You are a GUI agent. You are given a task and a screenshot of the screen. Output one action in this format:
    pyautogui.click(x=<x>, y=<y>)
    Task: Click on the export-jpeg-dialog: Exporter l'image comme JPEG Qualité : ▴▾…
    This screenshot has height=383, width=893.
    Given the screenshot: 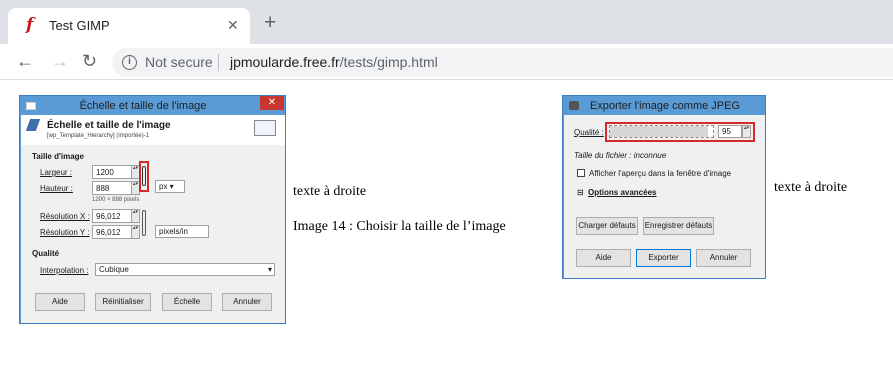 What is the action you would take?
    pyautogui.click(x=664, y=187)
    